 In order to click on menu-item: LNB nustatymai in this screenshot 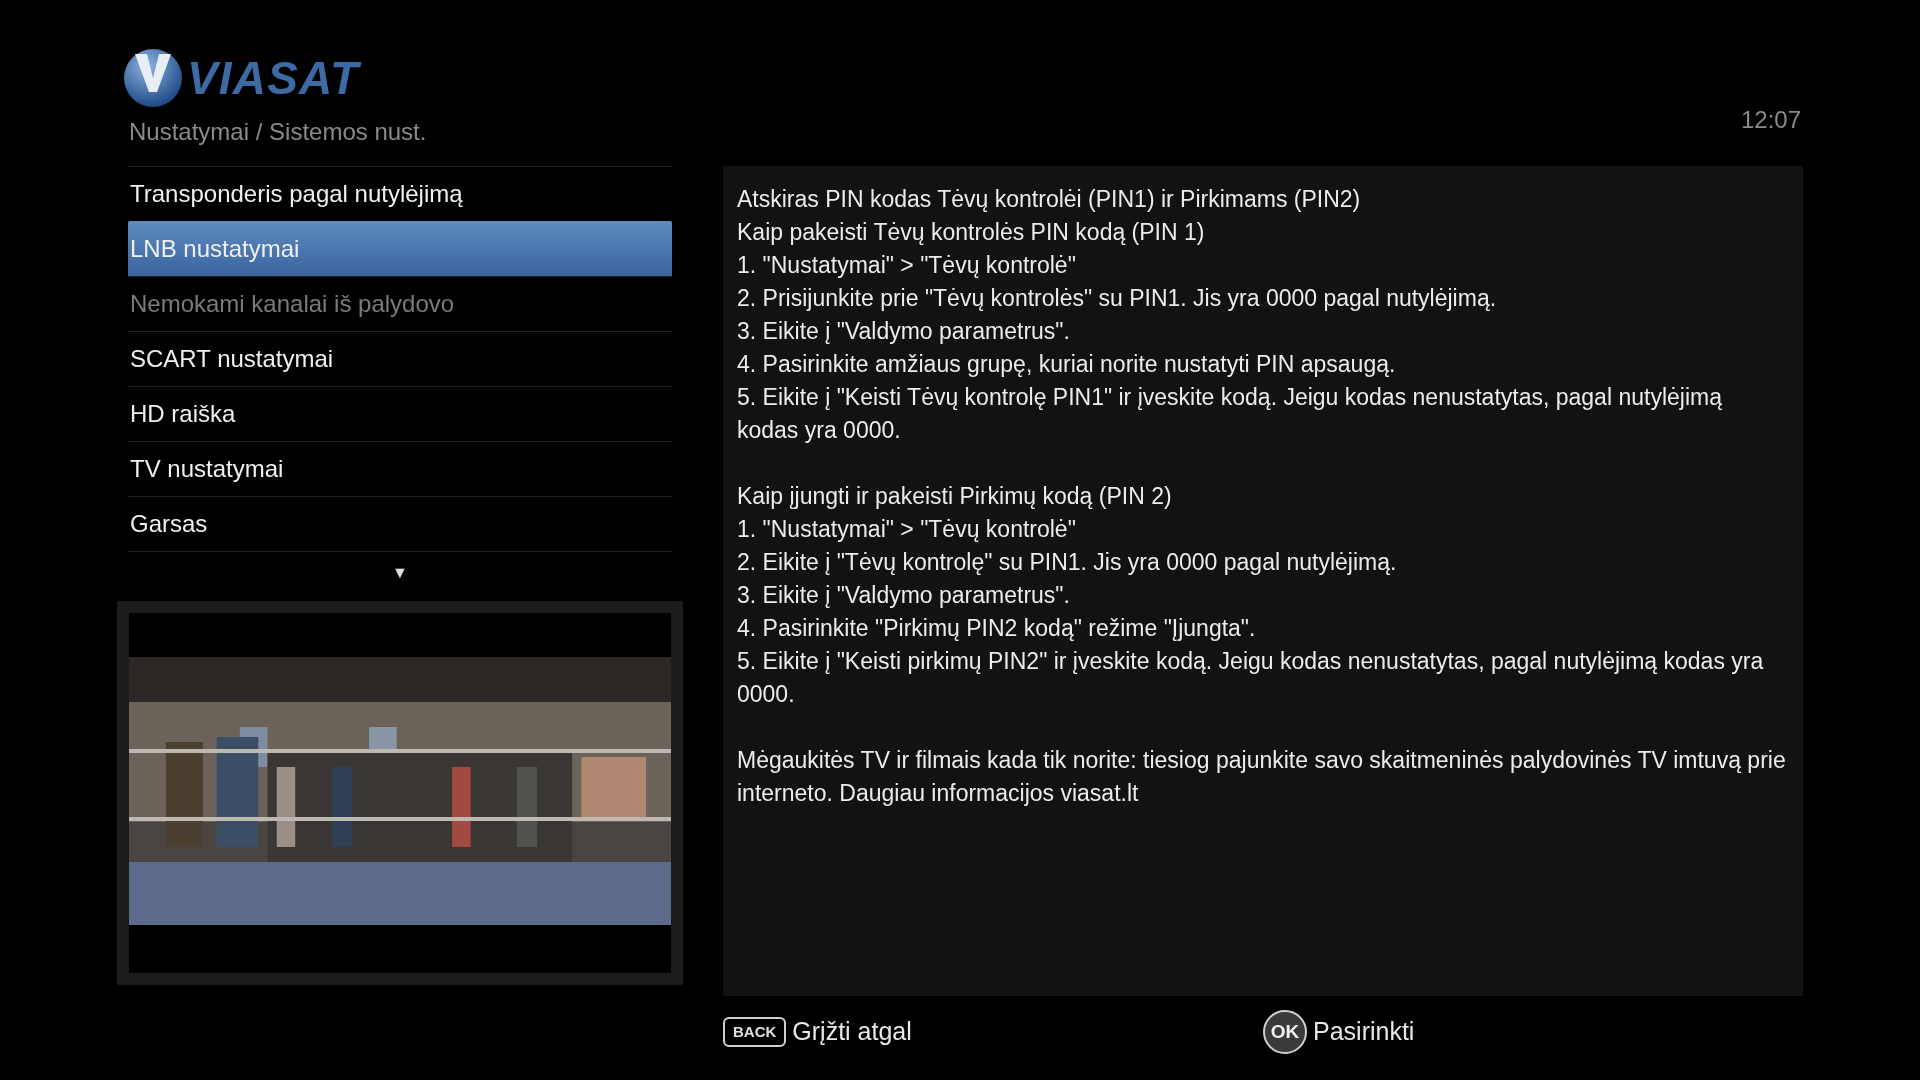, I will do `click(400, 249)`.